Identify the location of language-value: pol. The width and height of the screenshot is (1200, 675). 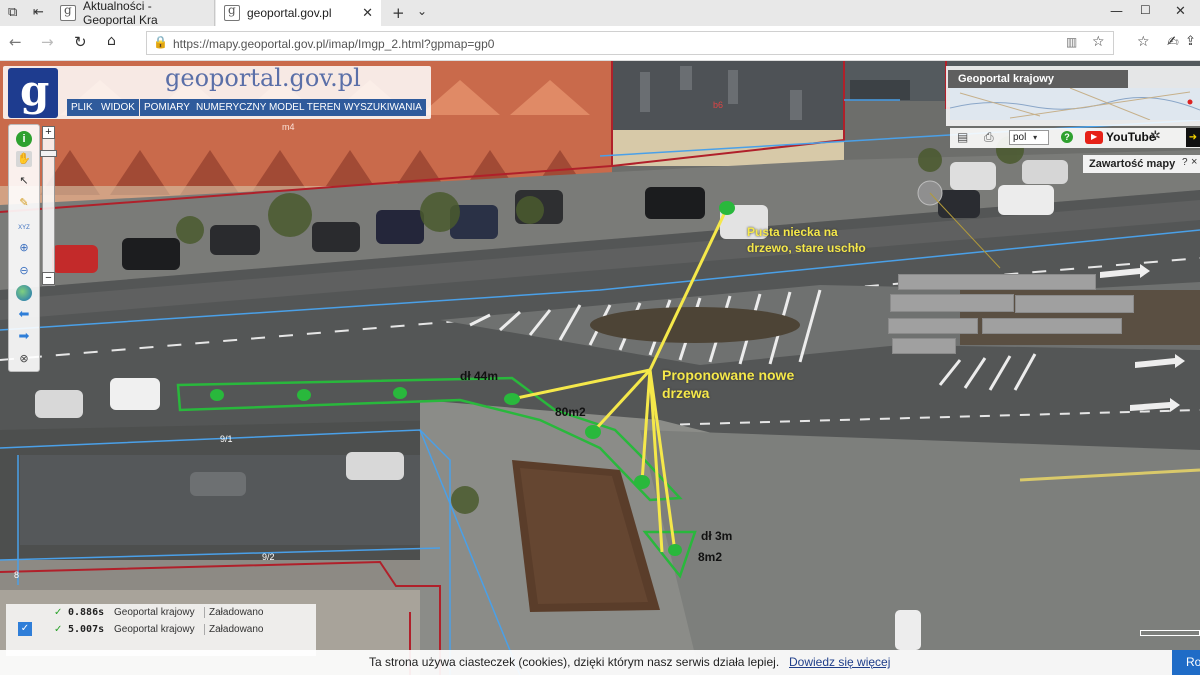
(1020, 137).